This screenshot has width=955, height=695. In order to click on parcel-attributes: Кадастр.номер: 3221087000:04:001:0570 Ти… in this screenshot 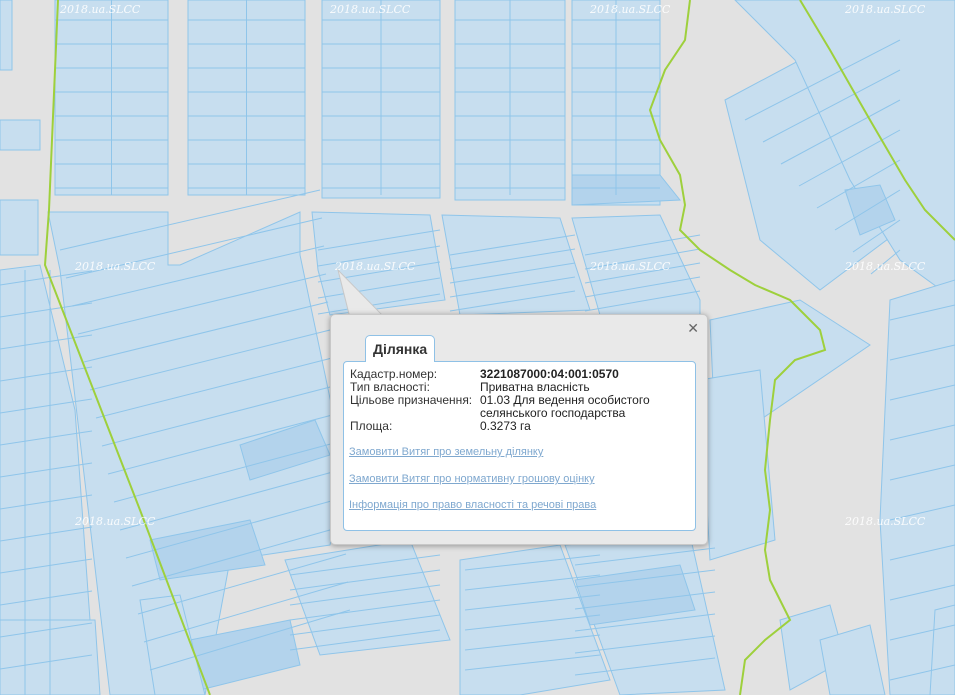, I will do `click(515, 400)`.